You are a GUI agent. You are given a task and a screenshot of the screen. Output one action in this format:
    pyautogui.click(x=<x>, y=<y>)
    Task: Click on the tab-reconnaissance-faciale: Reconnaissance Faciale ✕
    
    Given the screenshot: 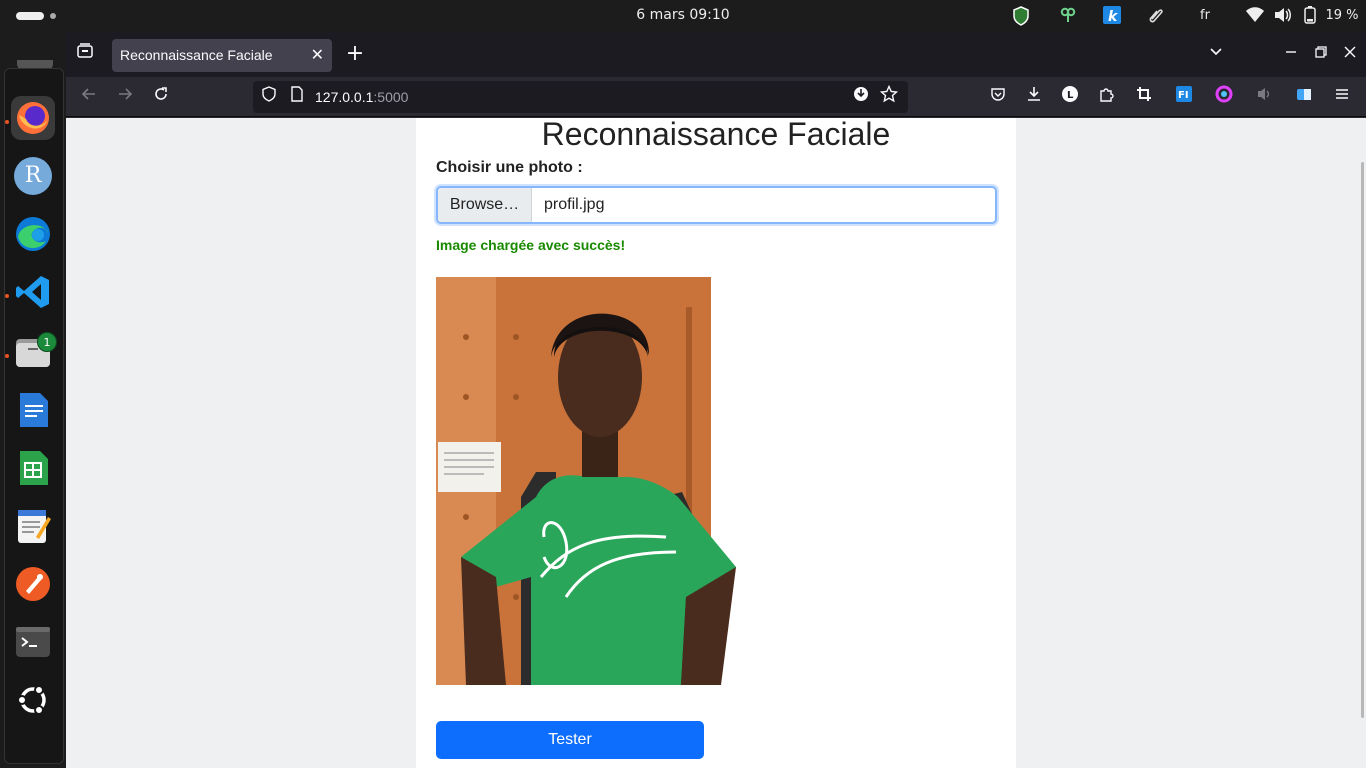 What is the action you would take?
    pyautogui.click(x=222, y=55)
    